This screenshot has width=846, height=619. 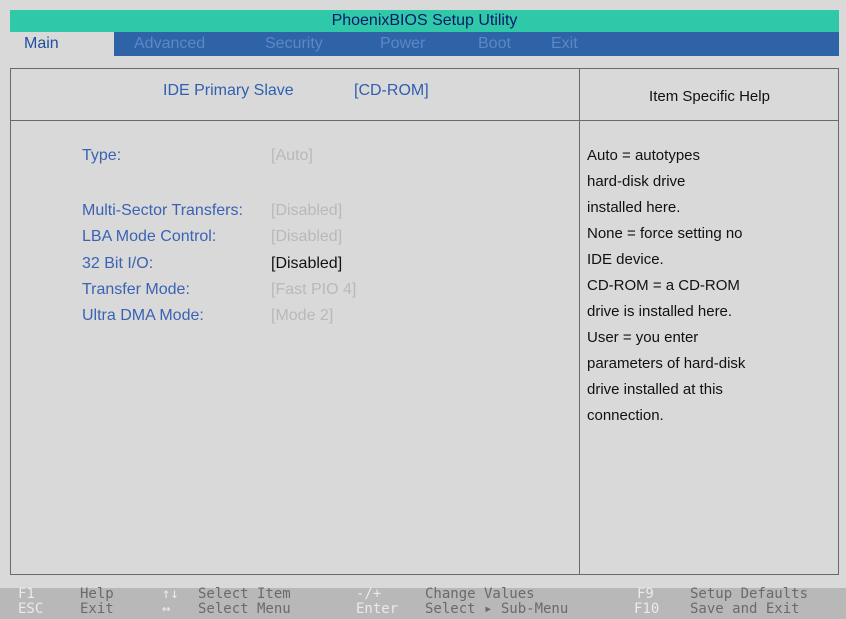 What do you see at coordinates (143, 315) in the screenshot?
I see `setting-label-ultra-dma: Ultra DMA Mode:` at bounding box center [143, 315].